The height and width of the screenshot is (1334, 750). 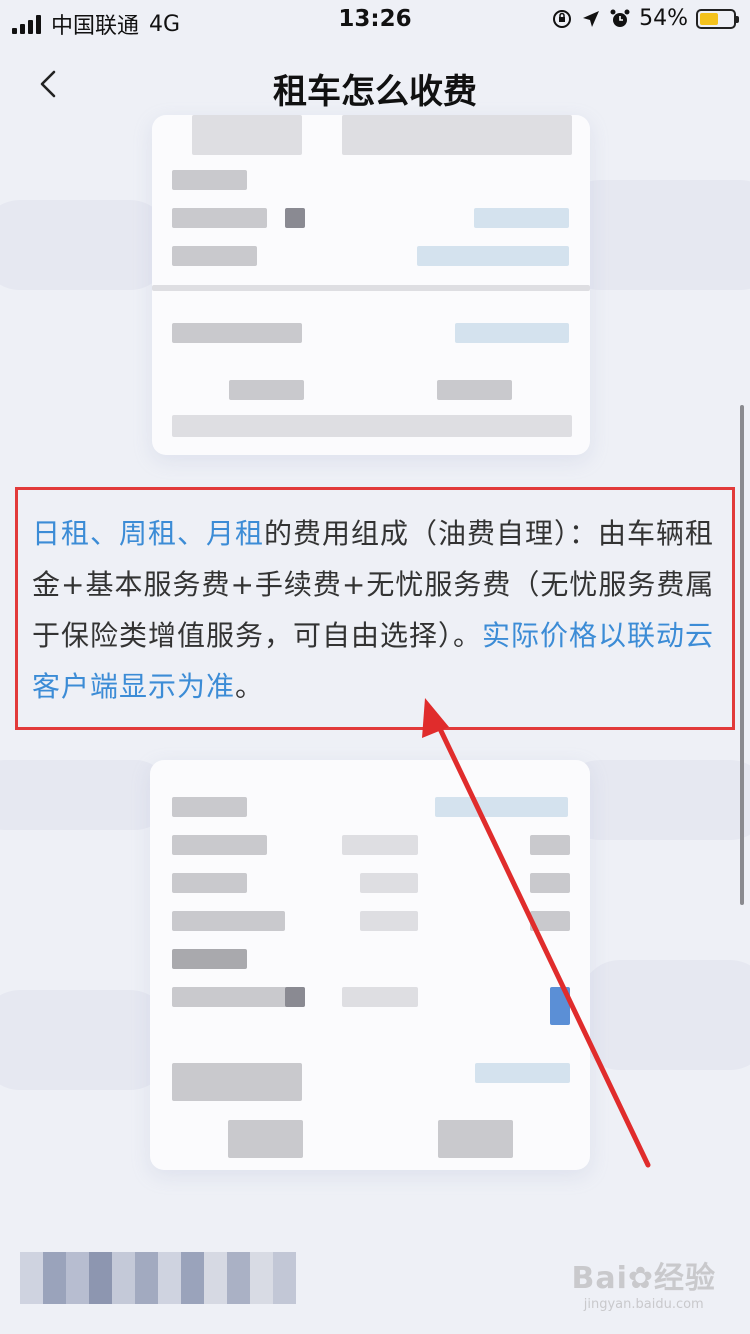 What do you see at coordinates (643, 1278) in the screenshot?
I see `watermark-main: Bai✿经验` at bounding box center [643, 1278].